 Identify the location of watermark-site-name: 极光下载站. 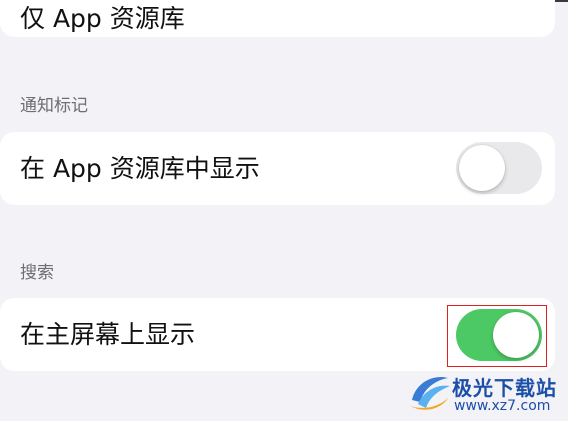
(504, 388).